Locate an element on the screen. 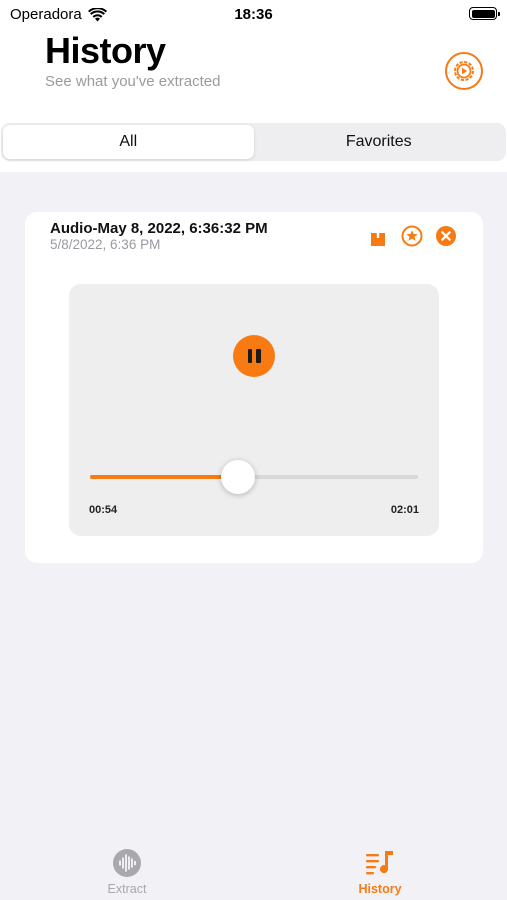  gear-icon is located at coordinates (464, 71).